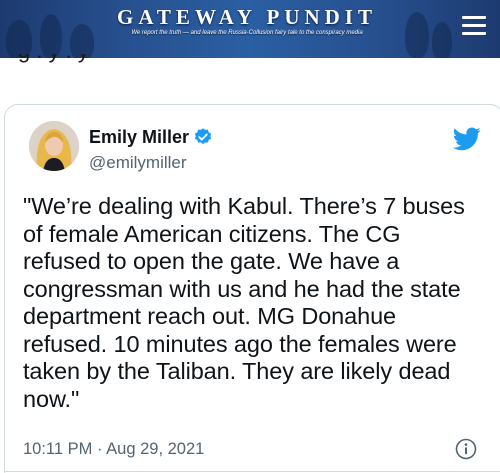  Describe the element at coordinates (53, 58) in the screenshot. I see `article-text-fragment-content: g . y . y` at that location.